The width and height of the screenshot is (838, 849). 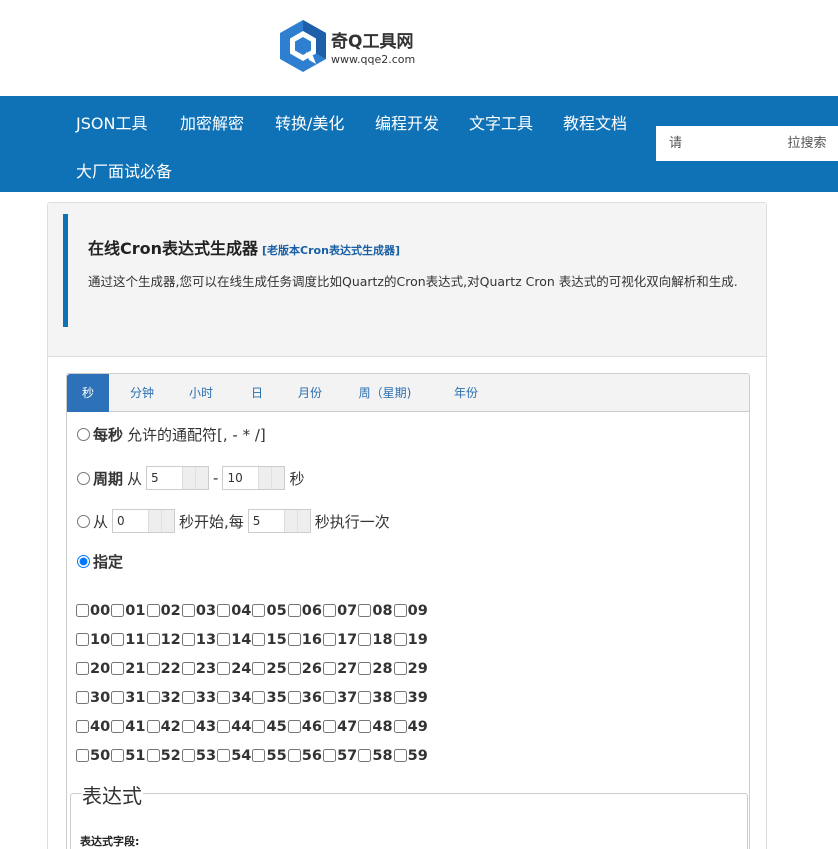 I want to click on old-version-link: [老版本Cron表达式生成器], so click(x=331, y=250).